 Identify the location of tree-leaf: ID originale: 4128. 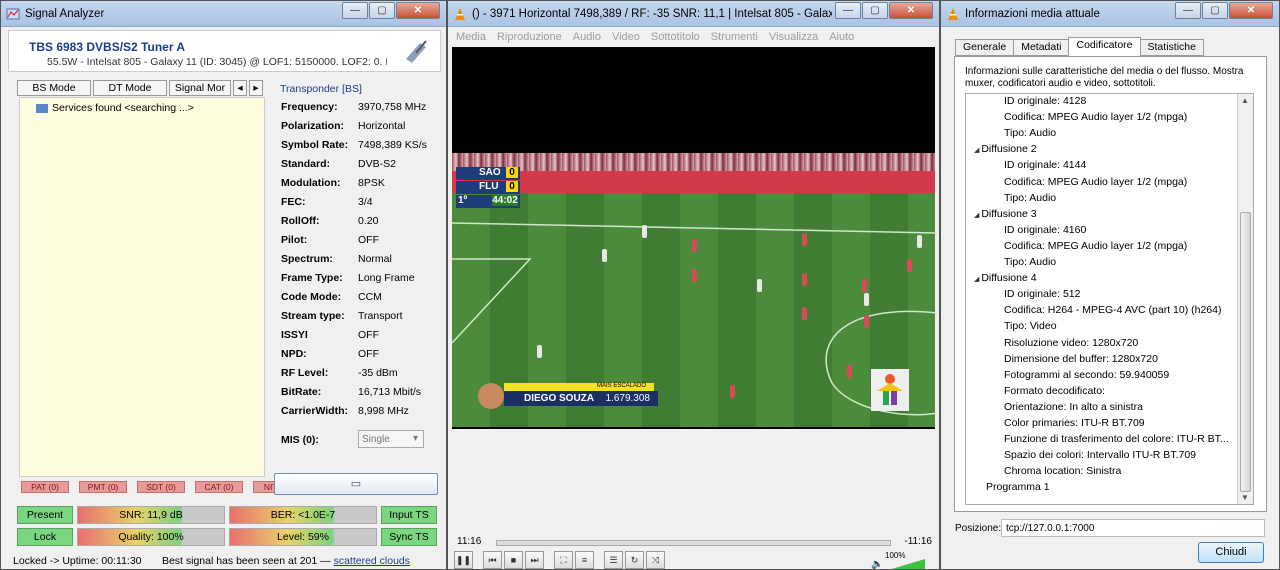
(1045, 101).